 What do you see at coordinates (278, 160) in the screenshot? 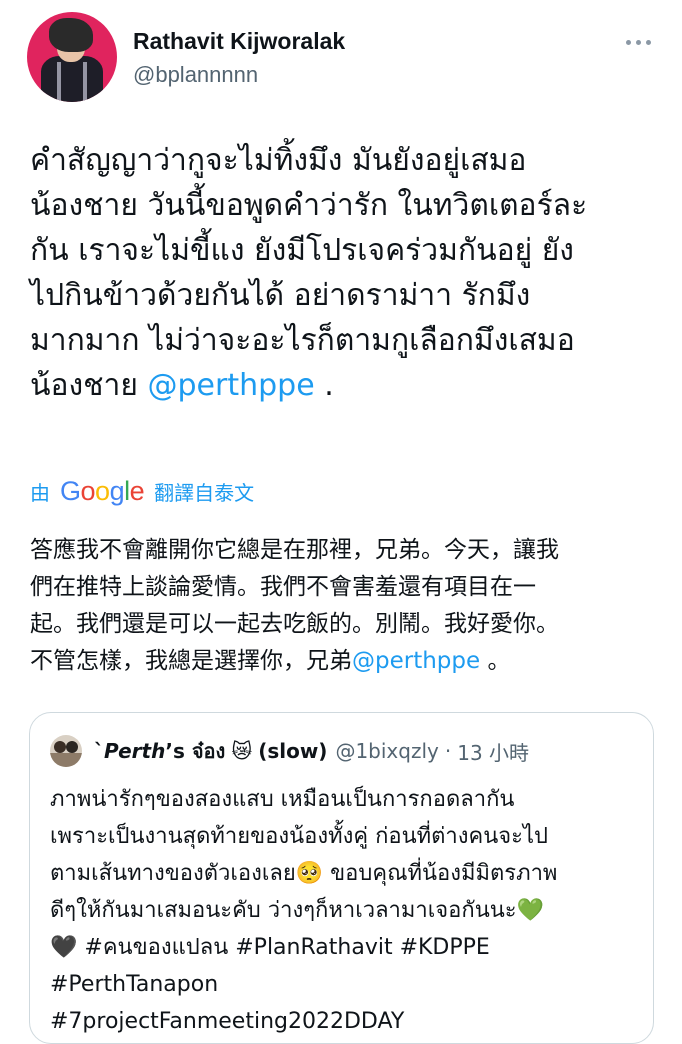
I see `tweet-line: คำสัญญาว่ากูจะไม่ทิ้งมึง มันยังอยู่เสมอ` at bounding box center [278, 160].